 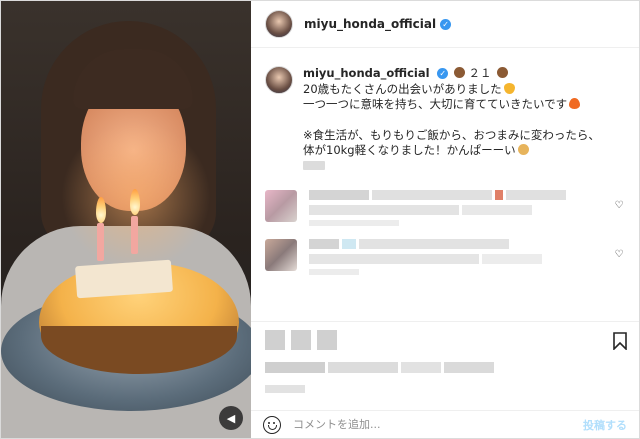 I want to click on header-username: miyu_honda_official, so click(x=370, y=24).